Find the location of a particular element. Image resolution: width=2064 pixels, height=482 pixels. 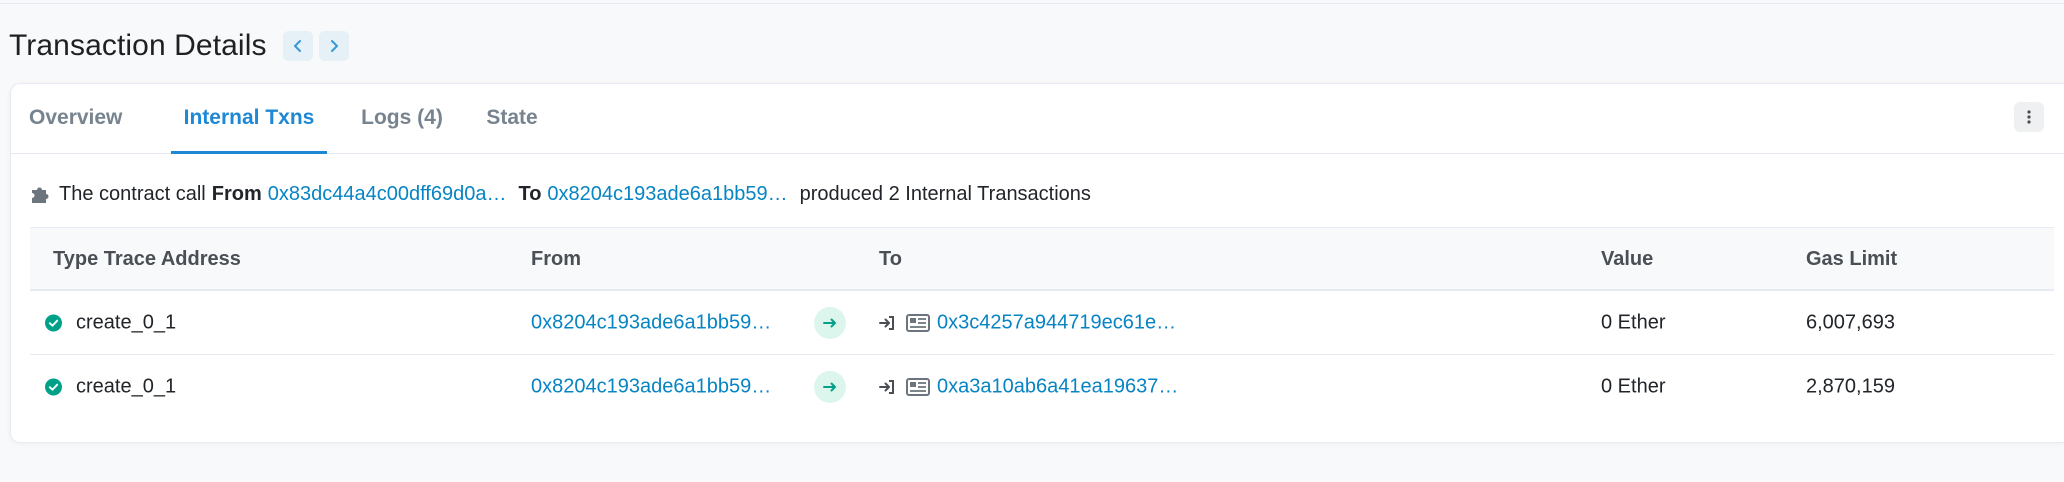

tab-state: State is located at coordinates (512, 119).